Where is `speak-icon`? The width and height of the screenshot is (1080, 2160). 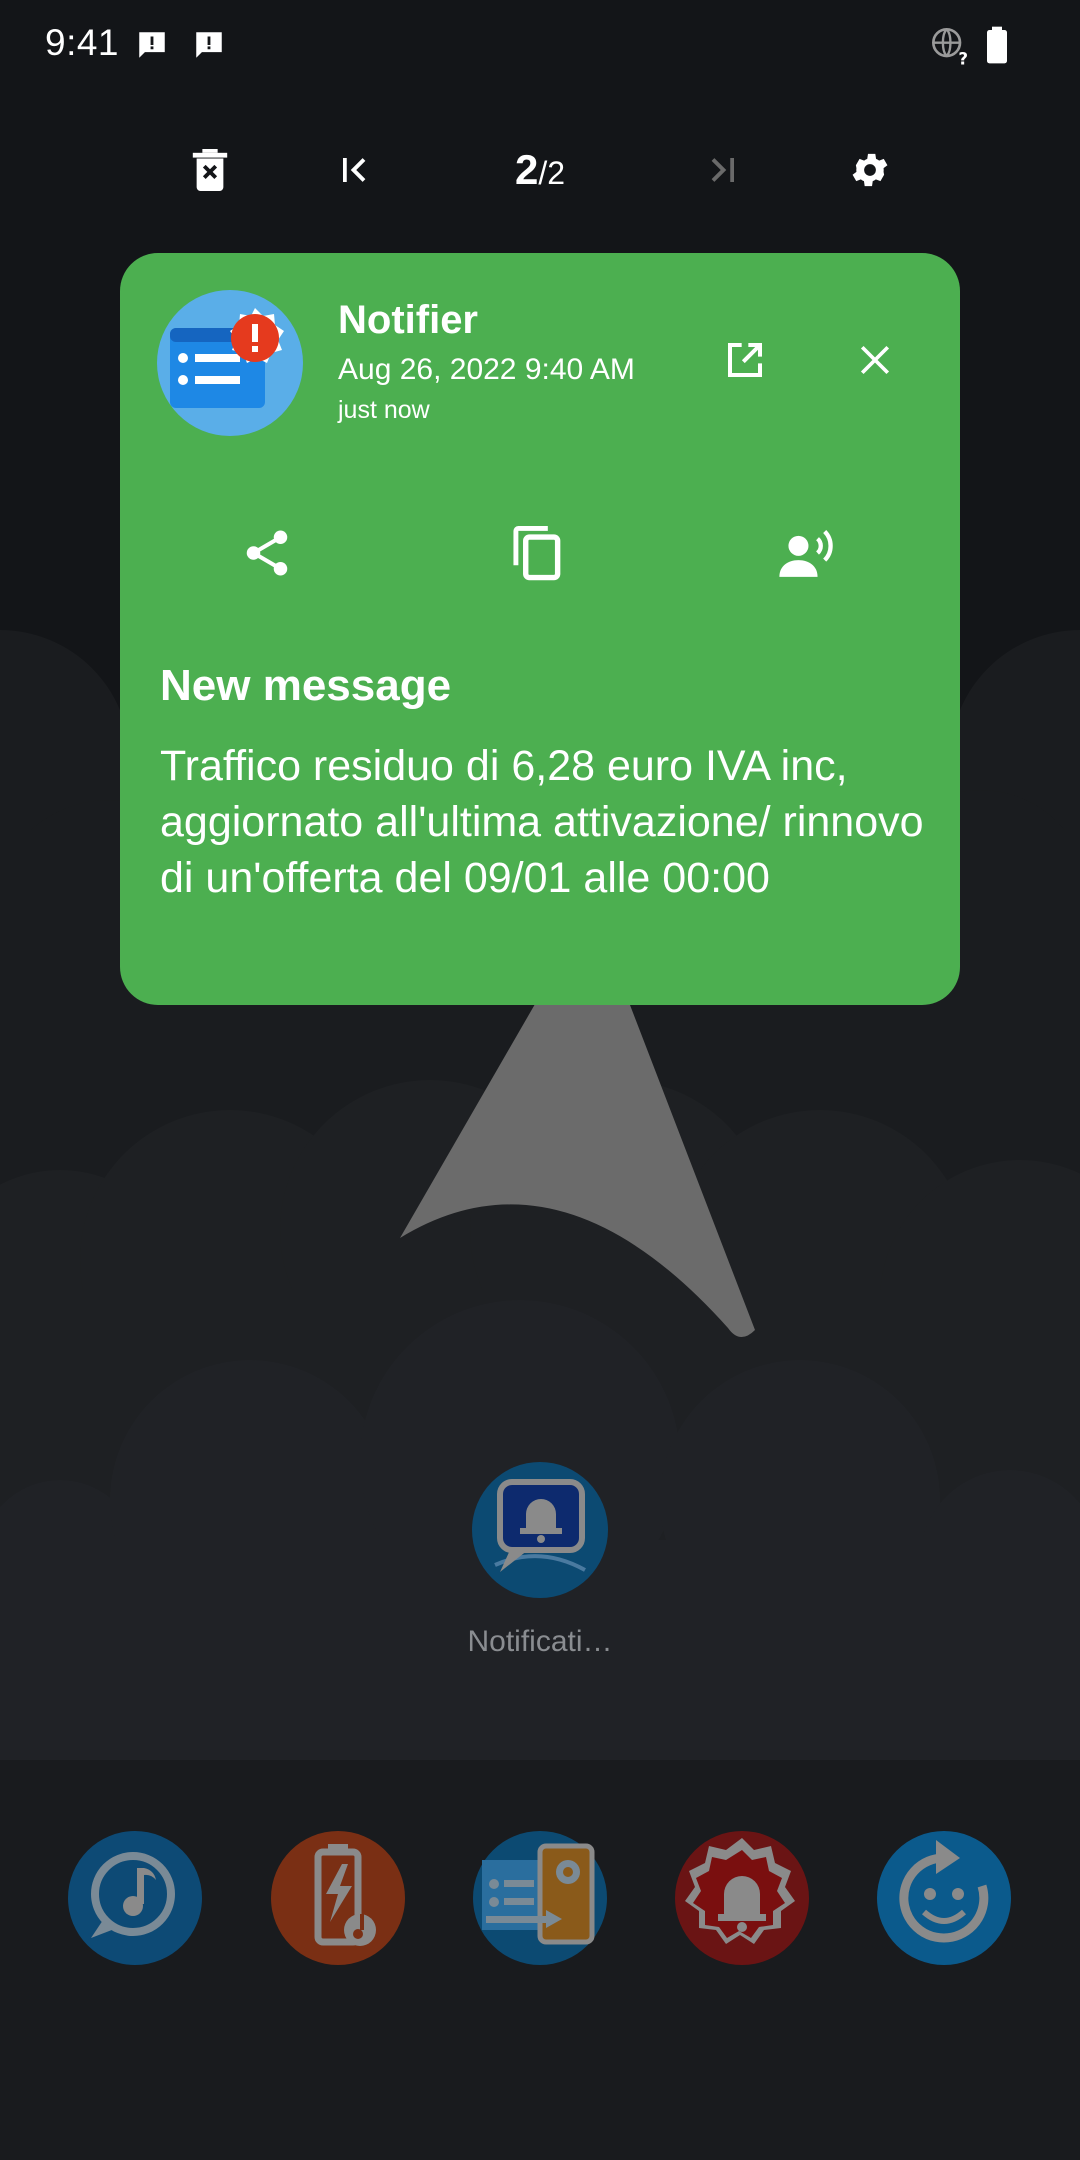
speak-icon is located at coordinates (806, 553).